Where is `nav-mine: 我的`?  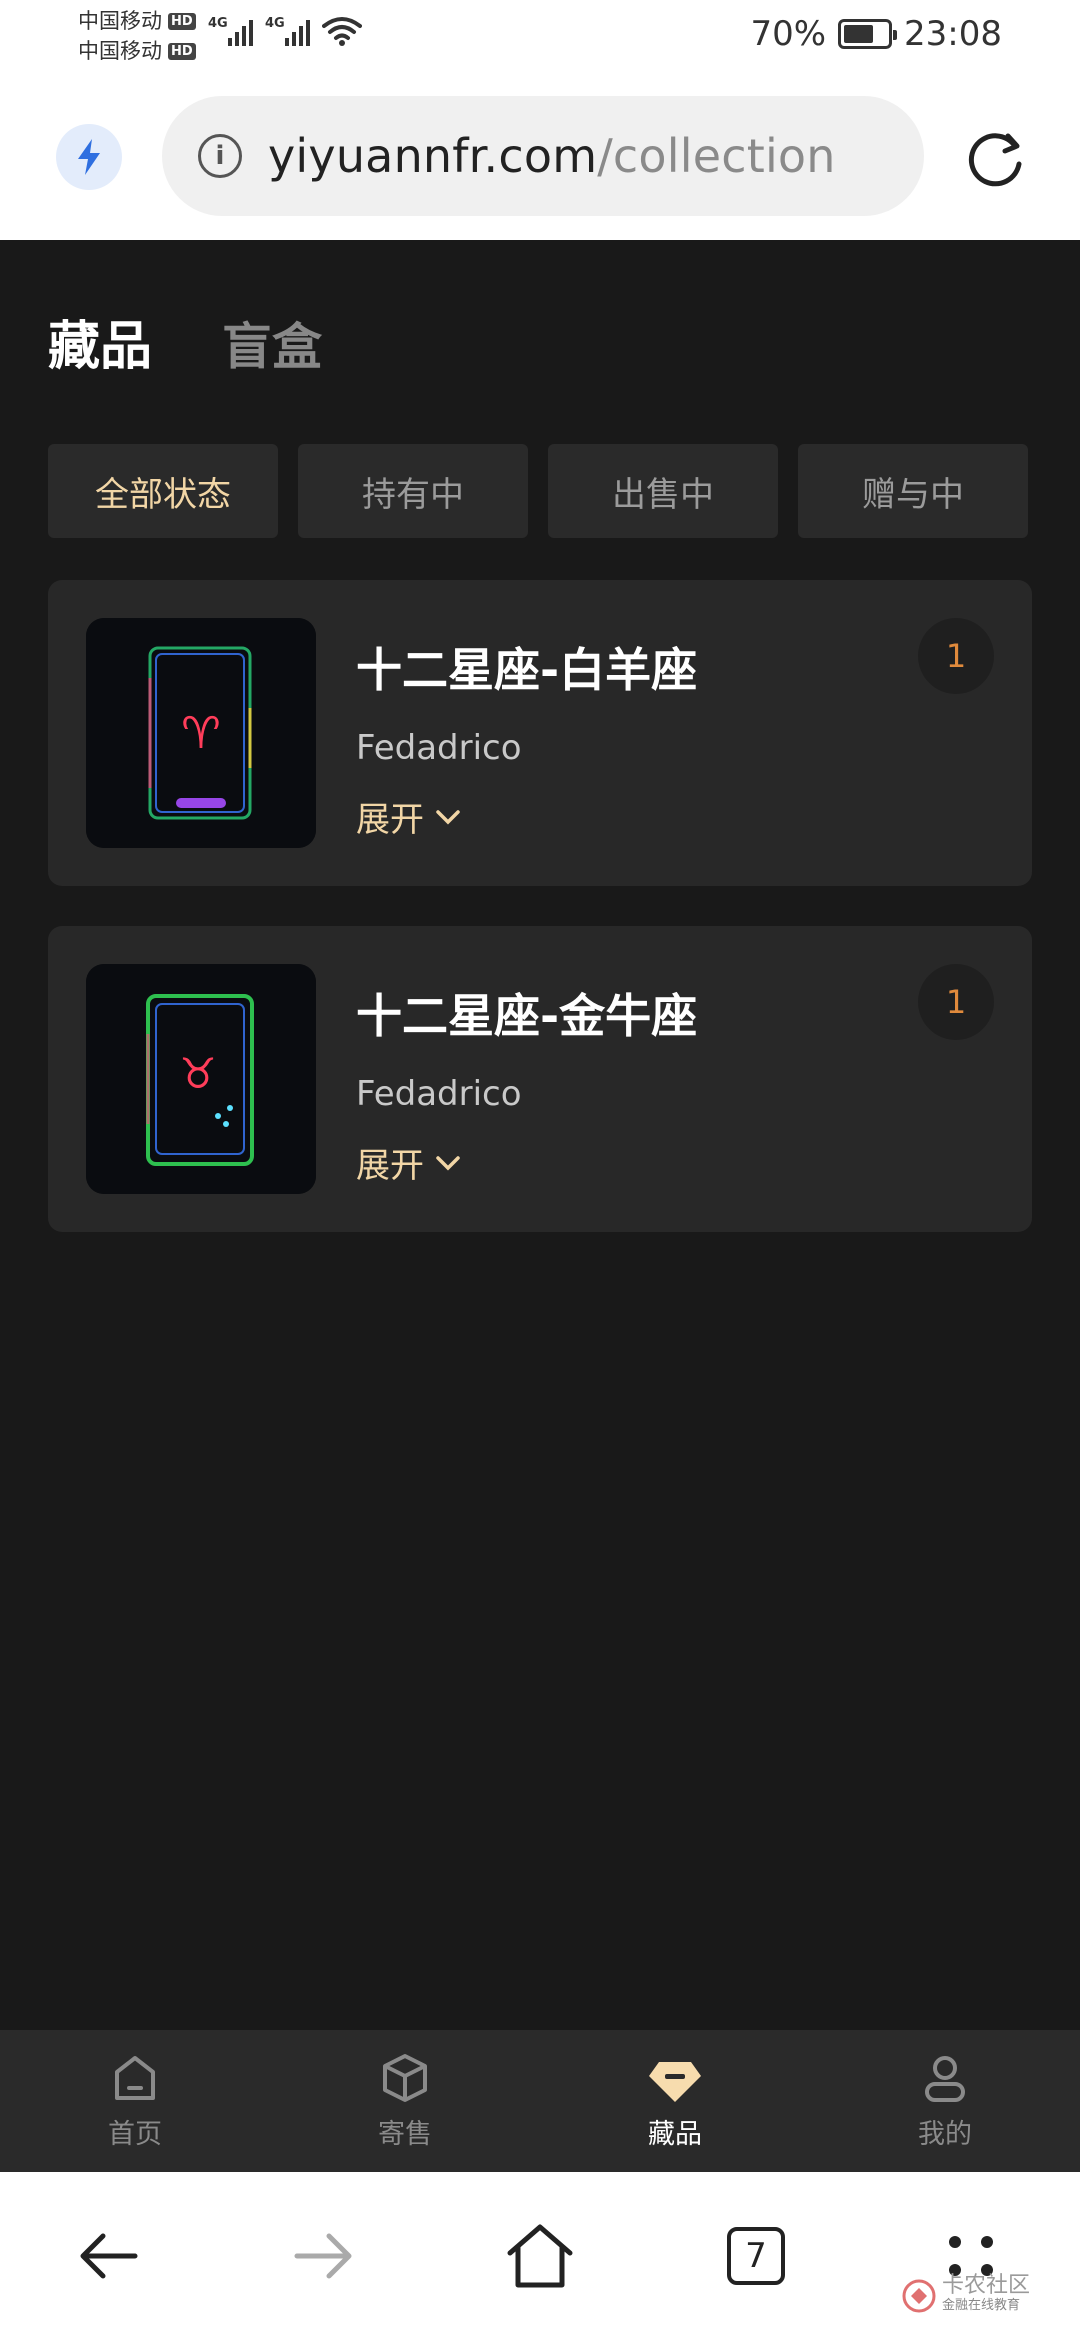
nav-mine: 我的 is located at coordinates (945, 2101).